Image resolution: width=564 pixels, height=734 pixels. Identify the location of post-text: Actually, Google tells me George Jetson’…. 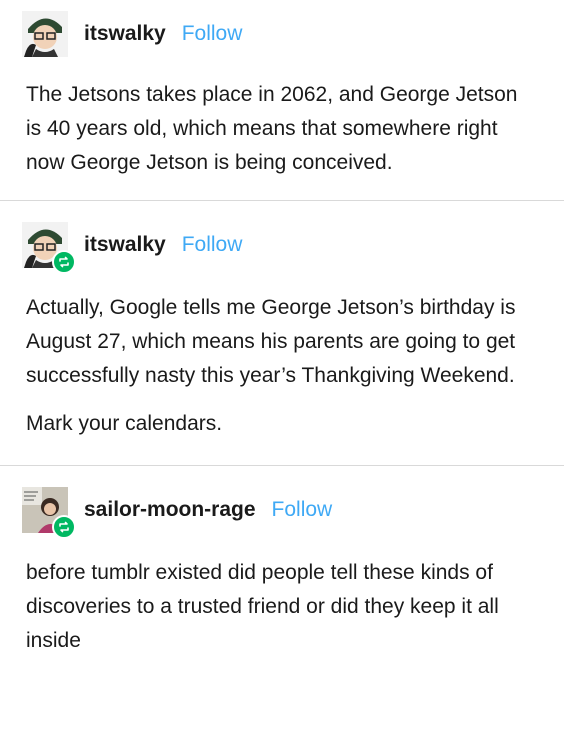
(271, 341).